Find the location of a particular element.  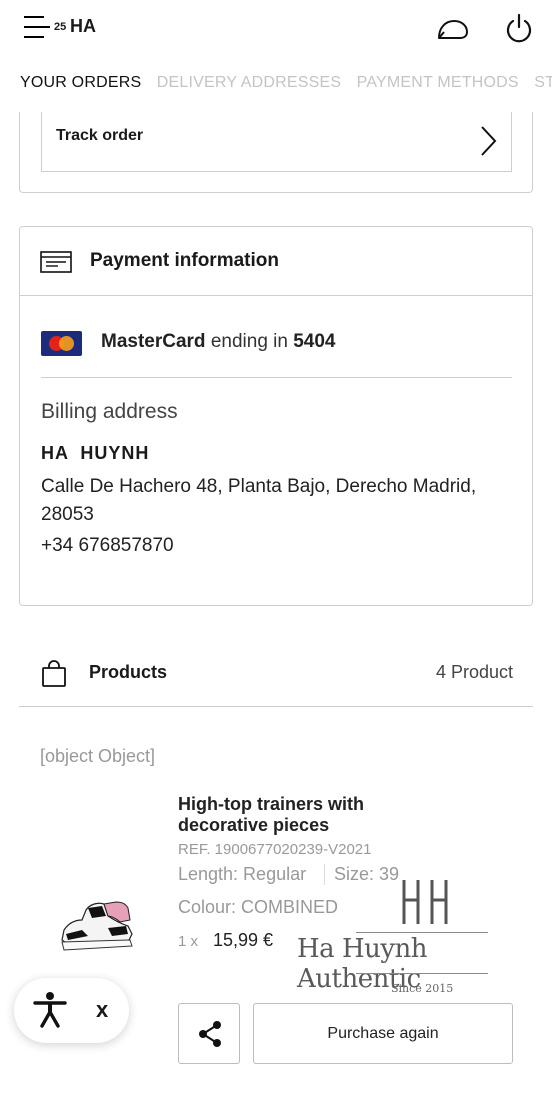

product-size: Size: 39 is located at coordinates (361, 874).